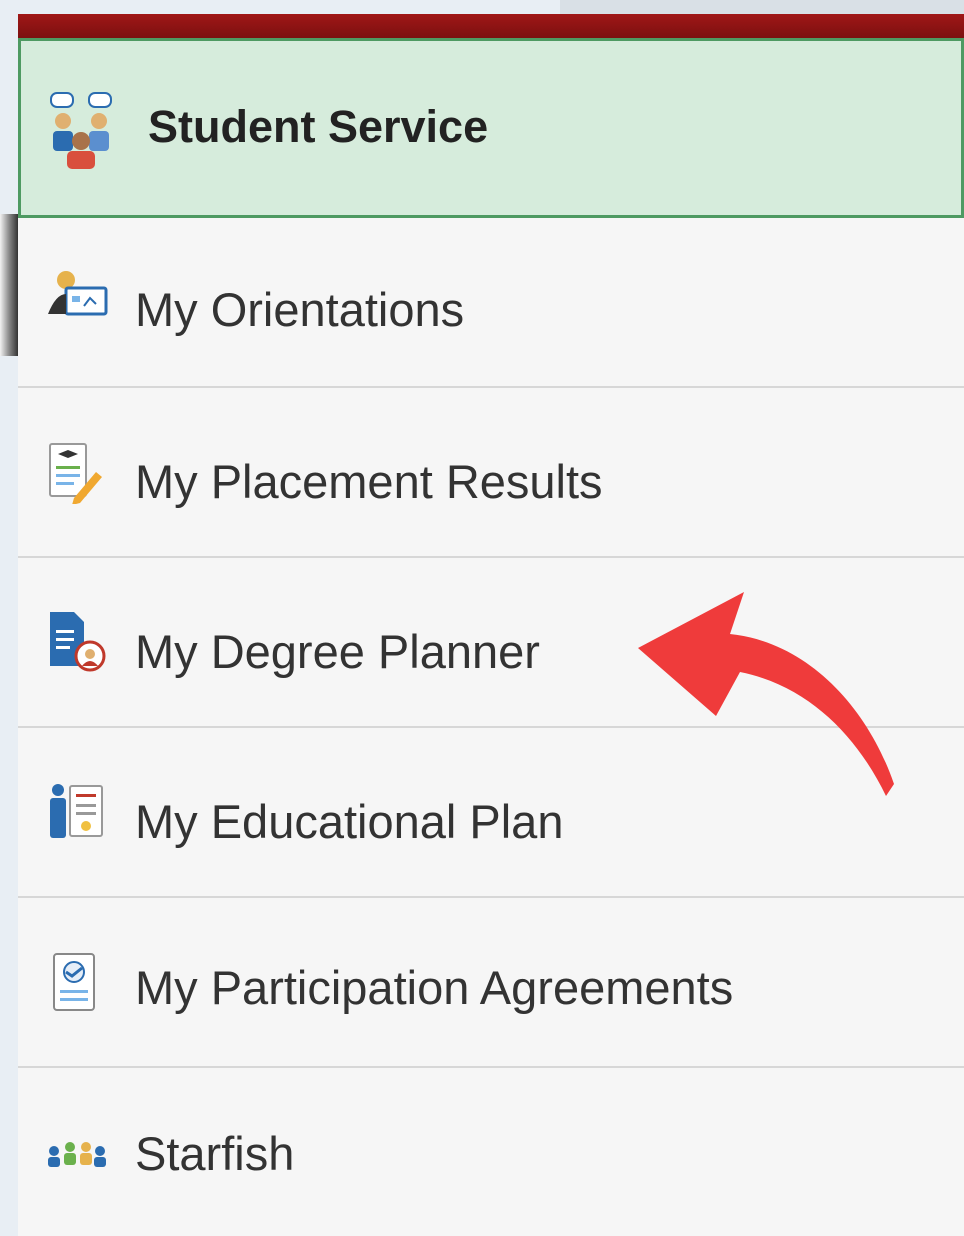 The width and height of the screenshot is (964, 1236). I want to click on menu-item-label: Starfish, so click(215, 1153).